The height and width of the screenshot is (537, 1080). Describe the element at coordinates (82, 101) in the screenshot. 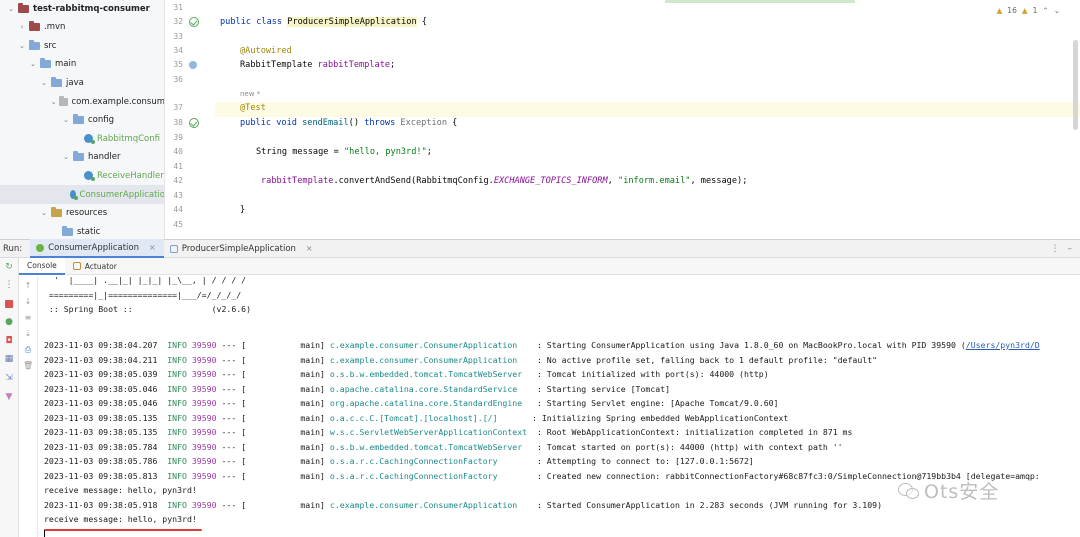

I see `tree-item: ⌄ com.example.consum` at that location.